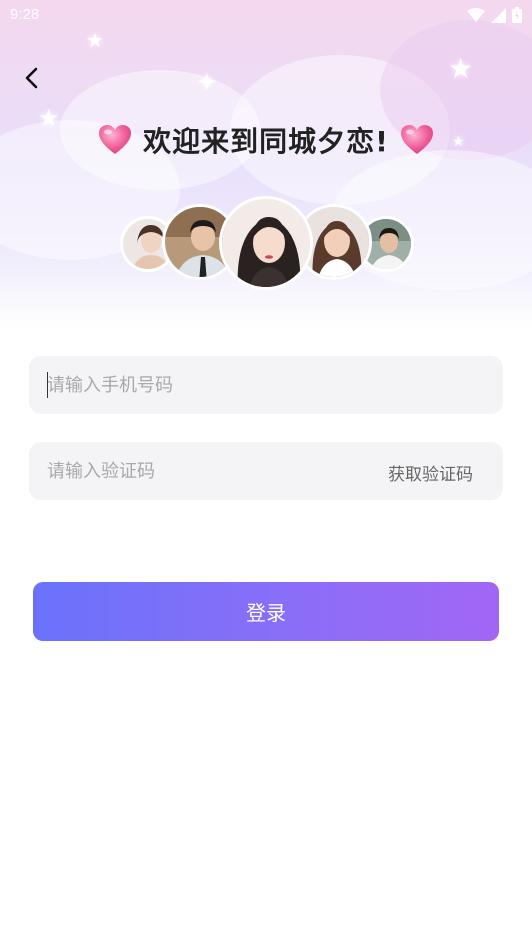 The height and width of the screenshot is (946, 532). I want to click on page-title: 欢迎来到同城夕恋!, so click(266, 141).